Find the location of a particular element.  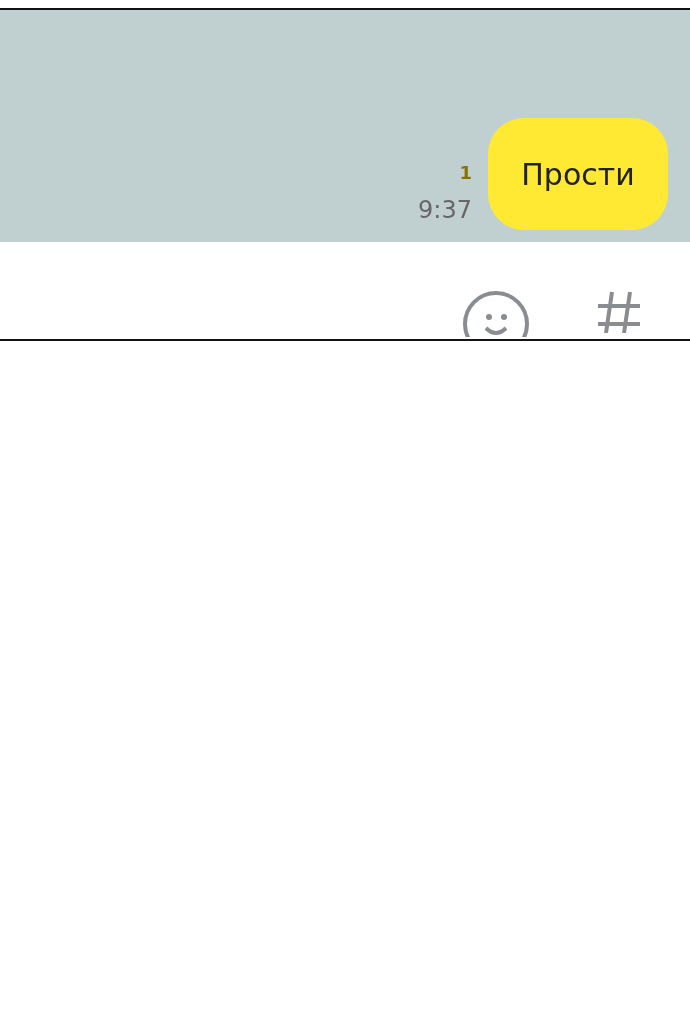

emoji-icon is located at coordinates (496, 313).